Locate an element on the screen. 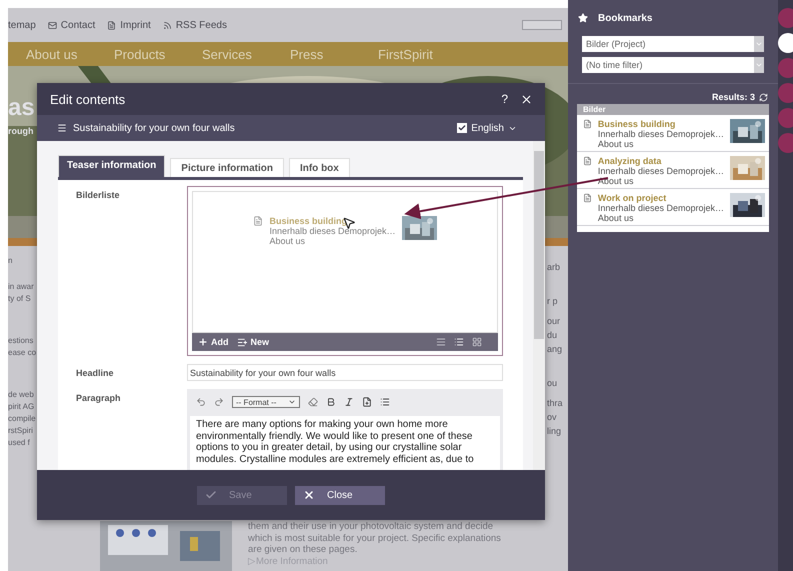 This screenshot has width=793, height=571. bold-icon is located at coordinates (331, 402).